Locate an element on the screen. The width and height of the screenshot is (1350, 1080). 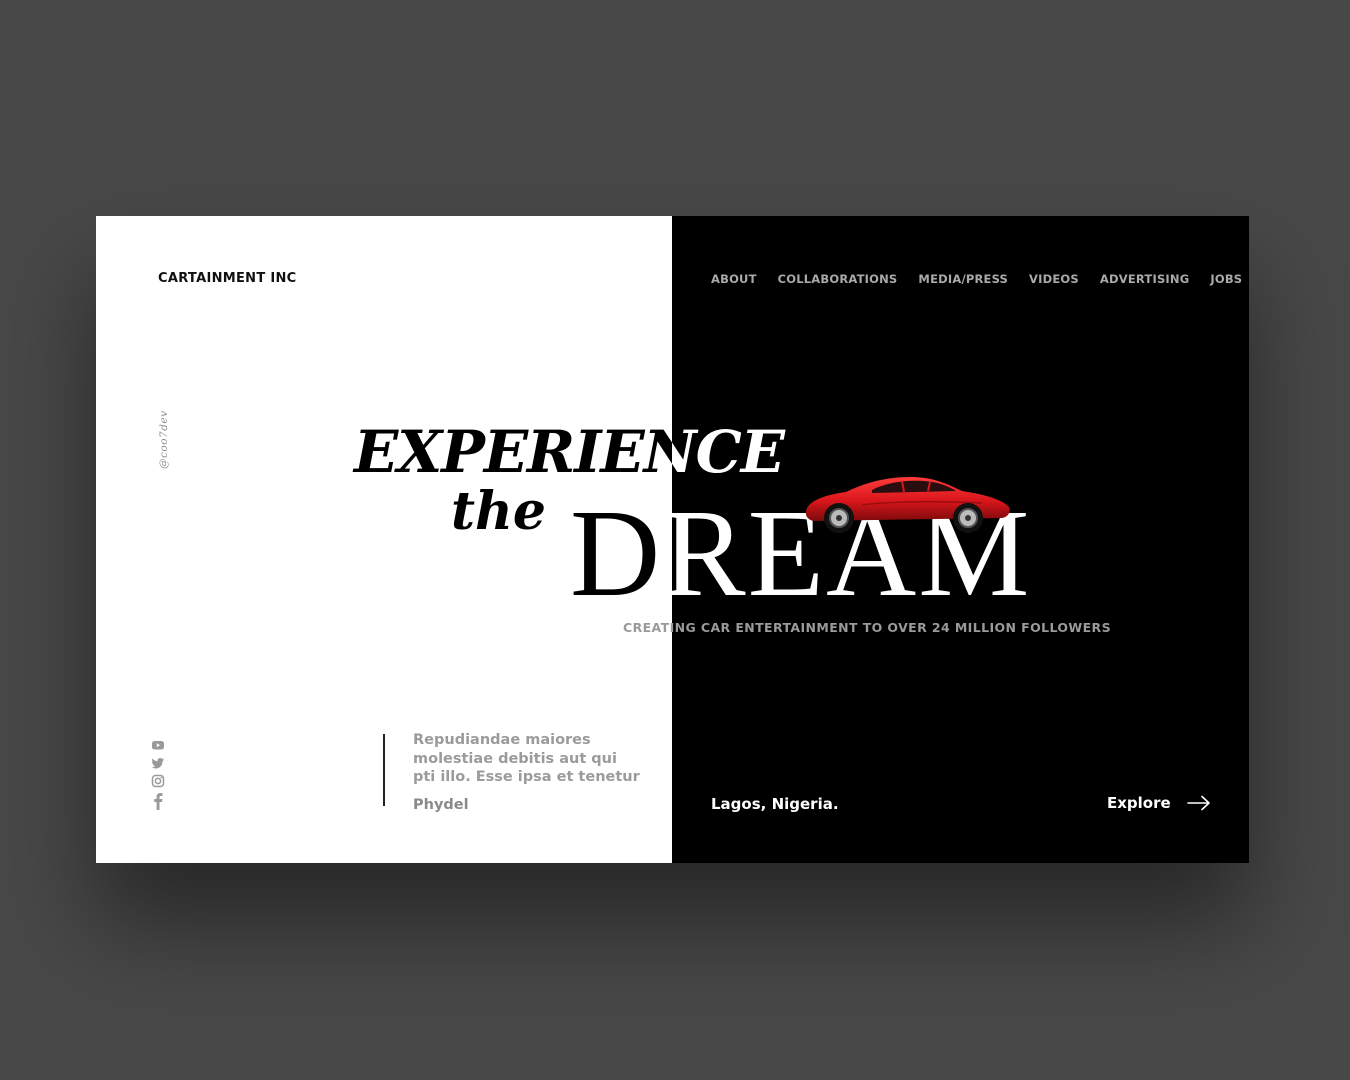
arrow-right-icon is located at coordinates (1198, 803).